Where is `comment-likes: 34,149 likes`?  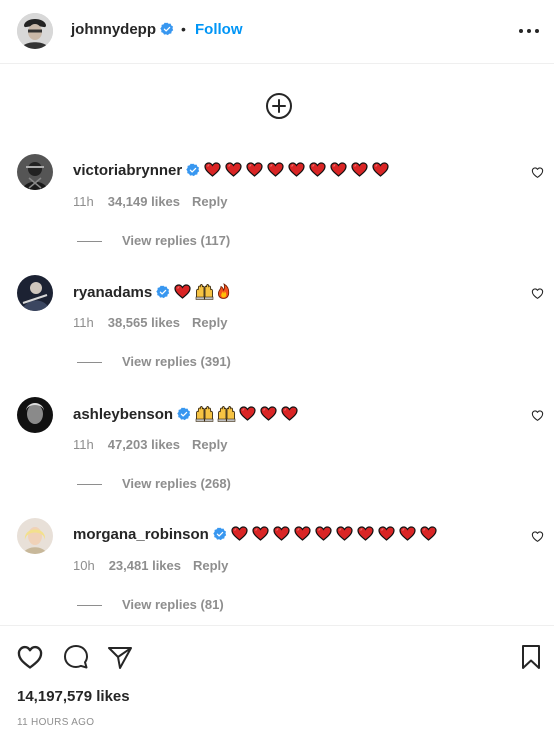
comment-likes: 34,149 likes is located at coordinates (144, 201).